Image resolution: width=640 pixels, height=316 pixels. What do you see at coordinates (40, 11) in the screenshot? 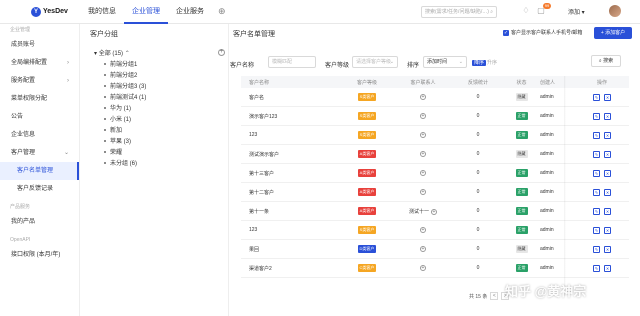
I see `brand: Y YesDev` at bounding box center [40, 11].